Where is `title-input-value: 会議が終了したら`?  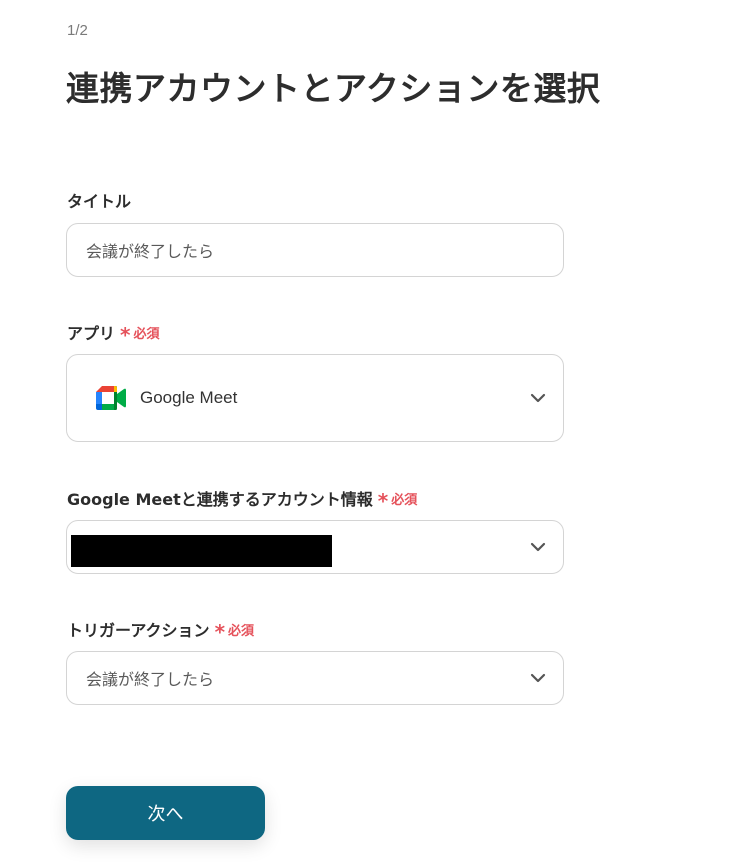
title-input-value: 会議が終了したら is located at coordinates (150, 251).